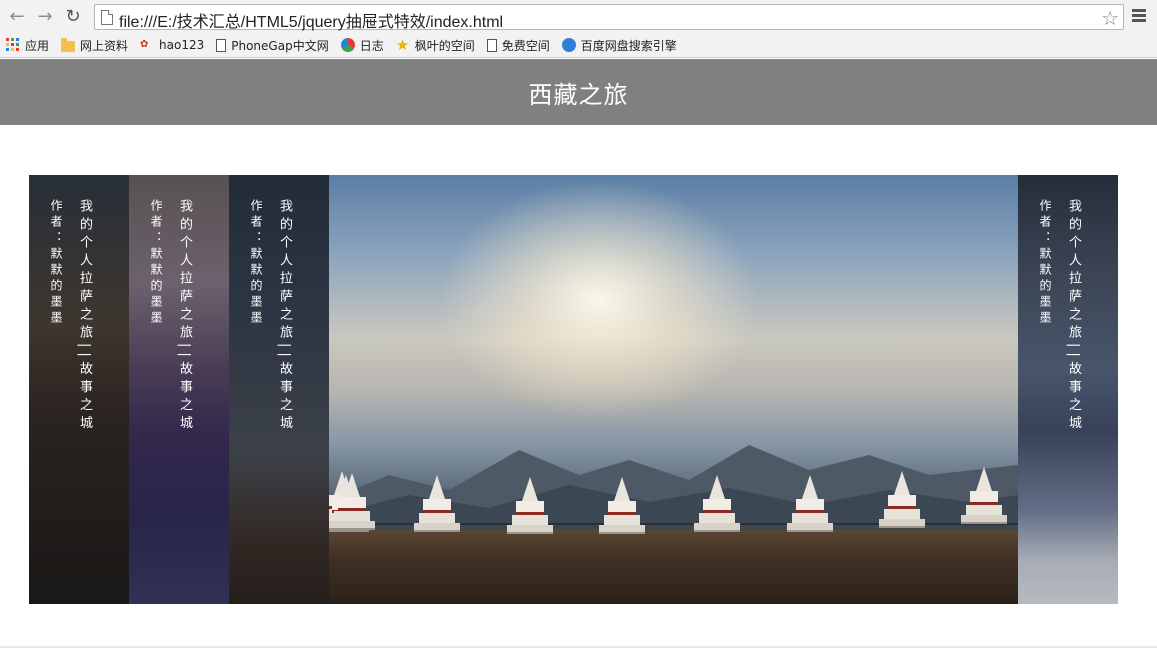 This screenshot has width=1157, height=648. What do you see at coordinates (444, 45) in the screenshot?
I see `bookmark-label: 枫叶的空间` at bounding box center [444, 45].